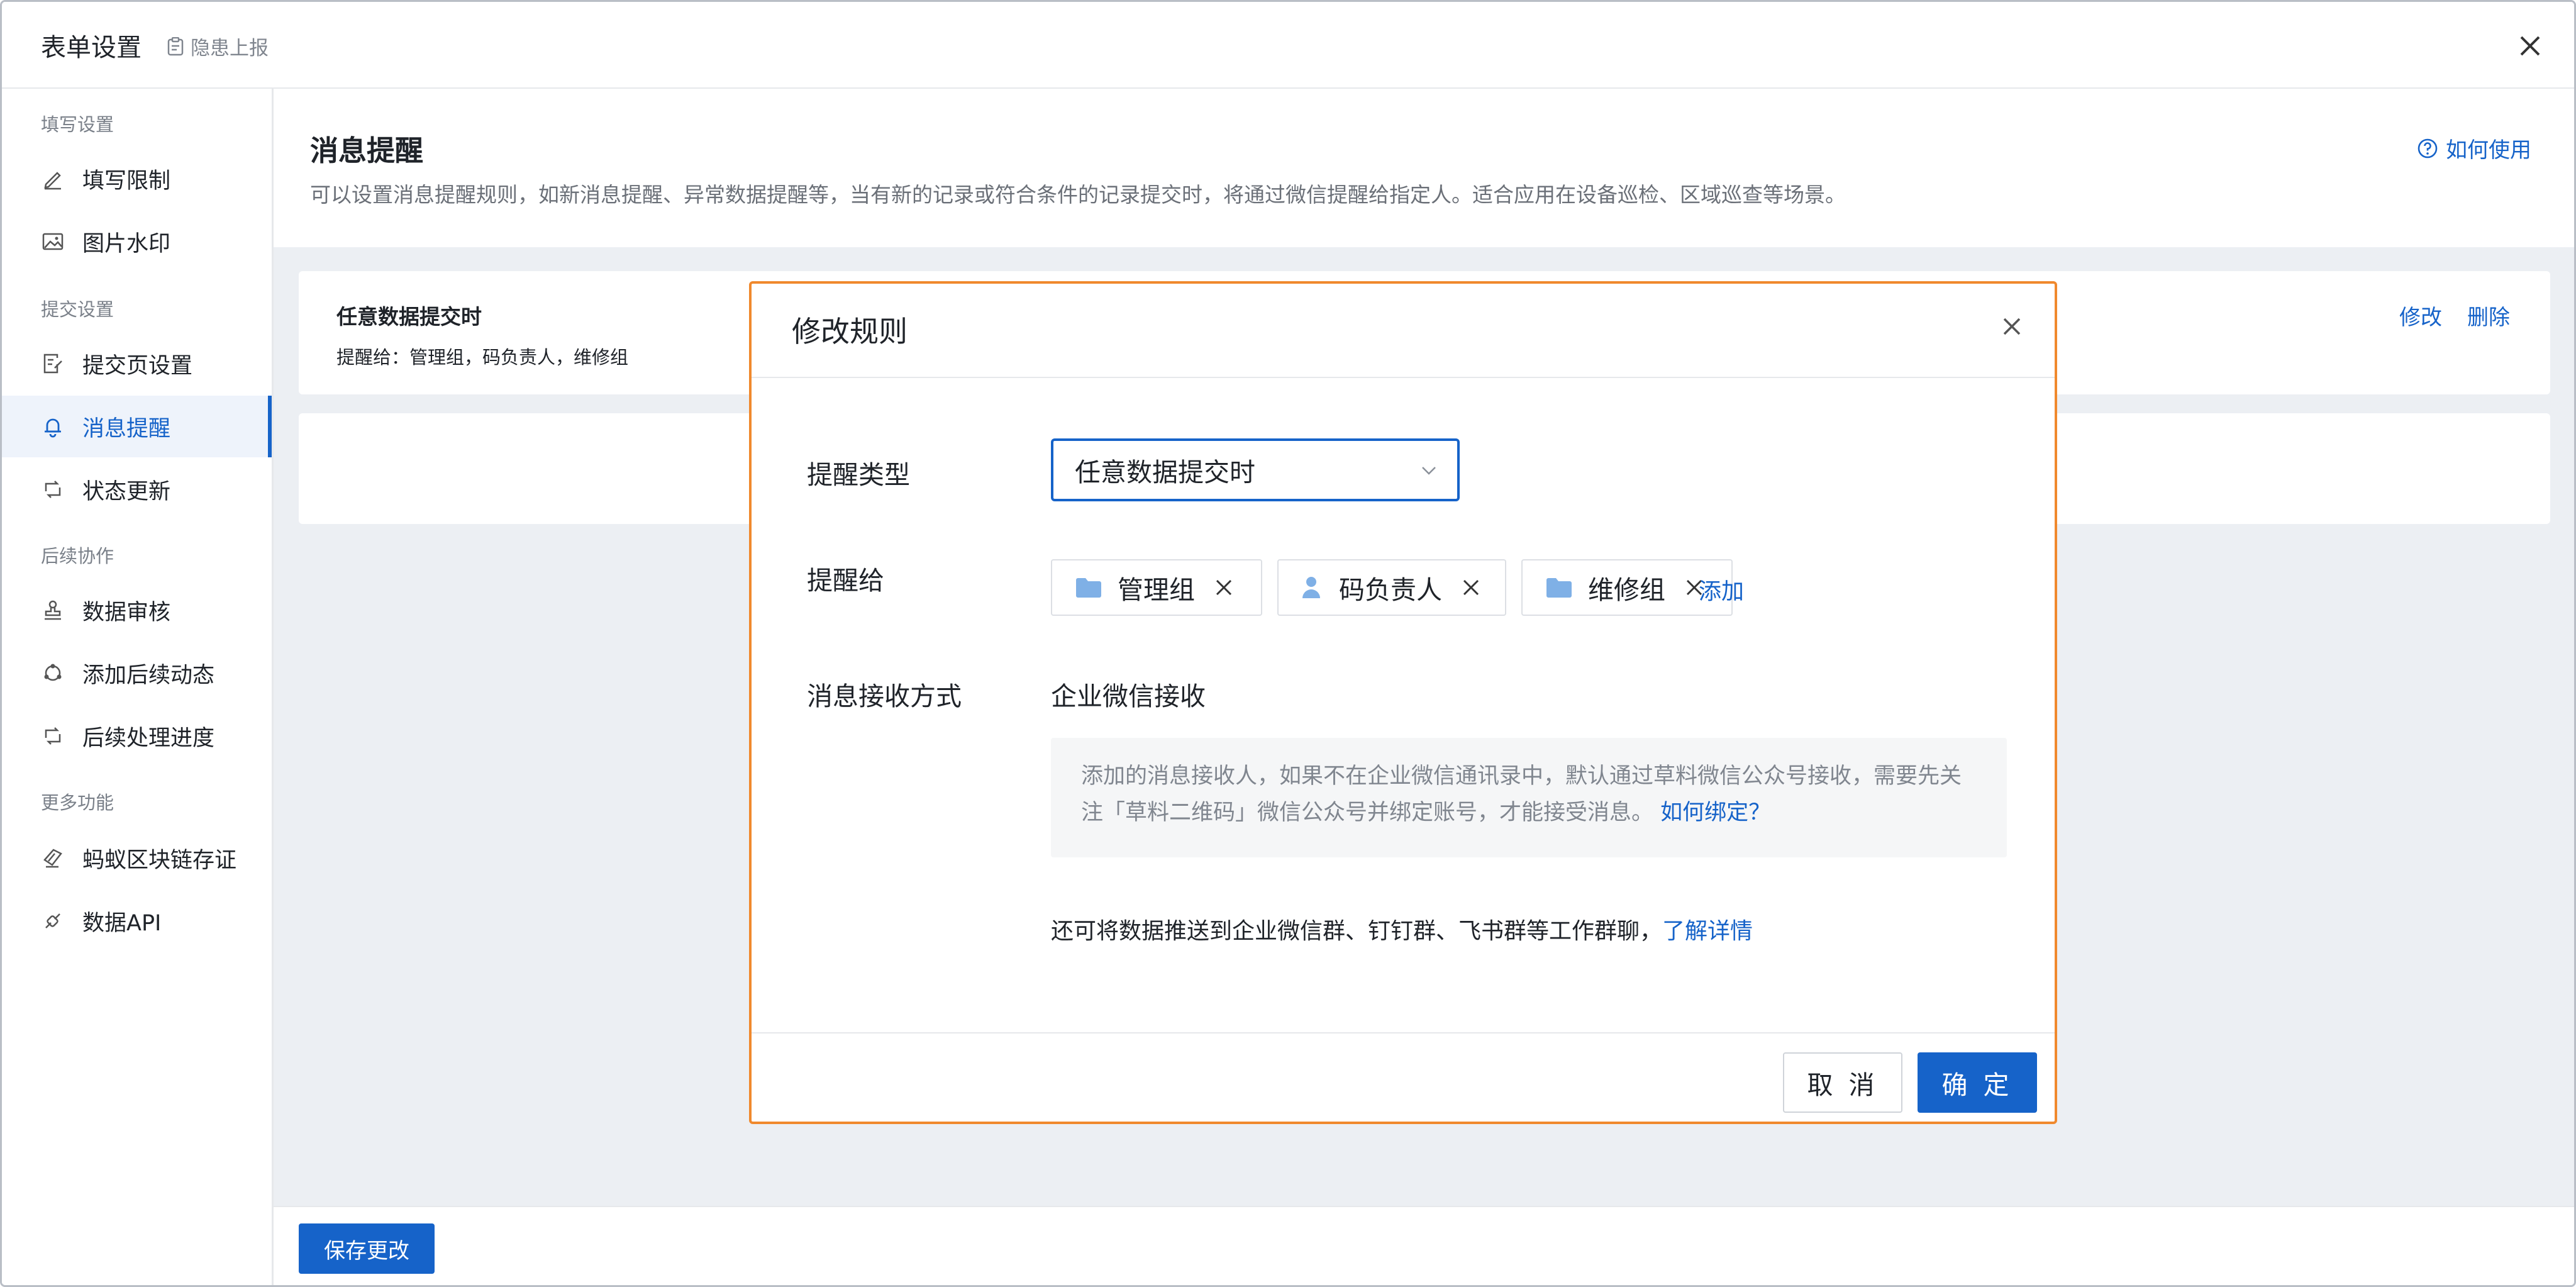 The width and height of the screenshot is (2576, 1287). What do you see at coordinates (53, 179) in the screenshot?
I see `pencil-icon` at bounding box center [53, 179].